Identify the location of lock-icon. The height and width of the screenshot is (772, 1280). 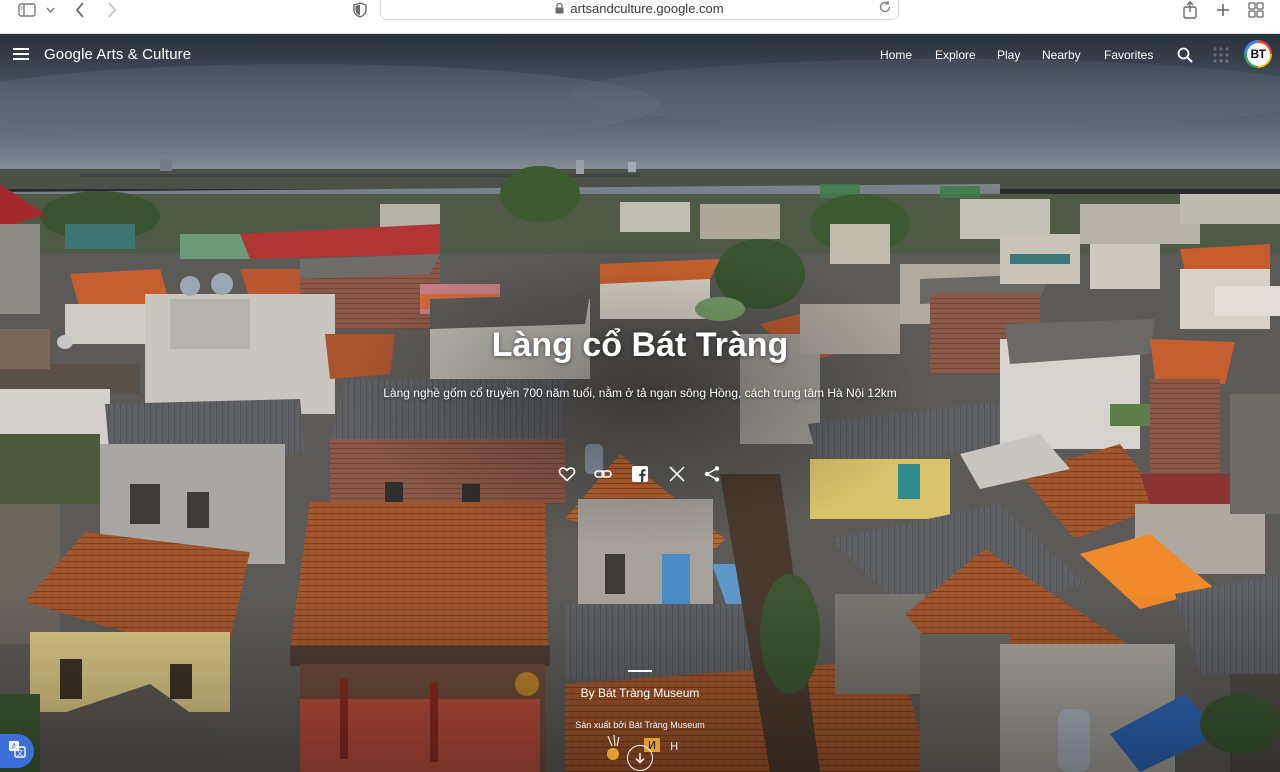
(559, 8).